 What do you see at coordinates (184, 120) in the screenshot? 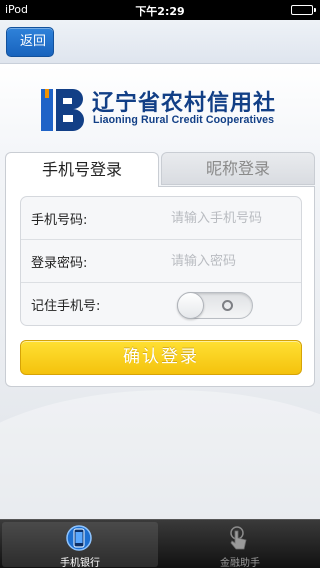
I see `bank-name-english: Liaoning Rural Credit Cooperatives` at bounding box center [184, 120].